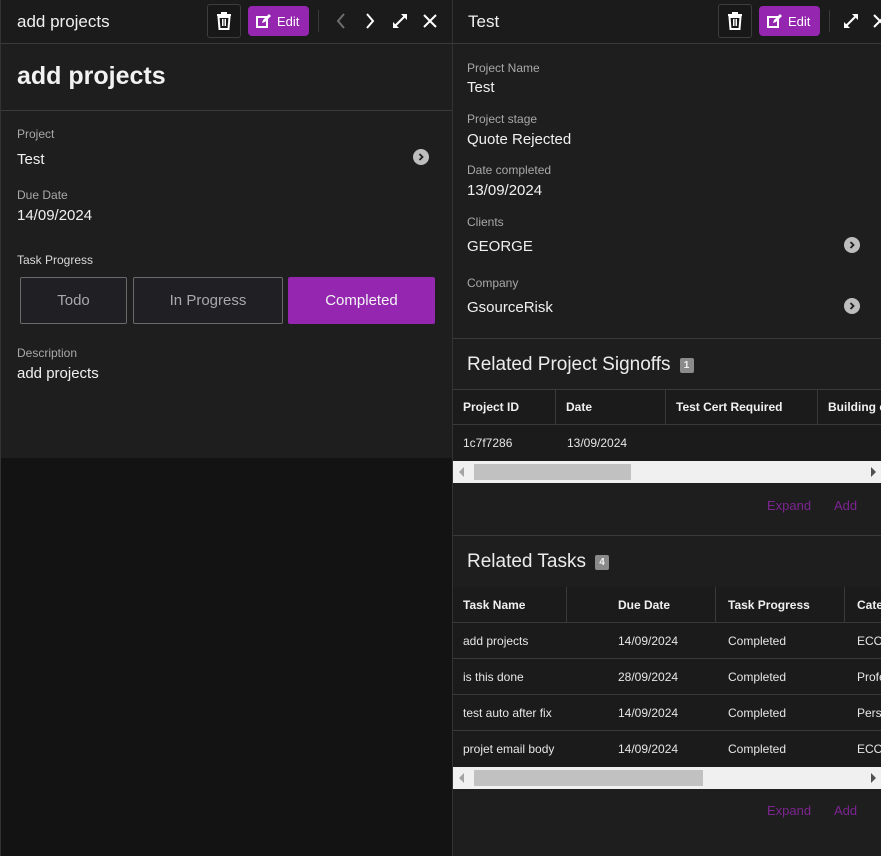 The width and height of the screenshot is (881, 856). I want to click on tasks-section-title: Related Tasks 4, so click(538, 562).